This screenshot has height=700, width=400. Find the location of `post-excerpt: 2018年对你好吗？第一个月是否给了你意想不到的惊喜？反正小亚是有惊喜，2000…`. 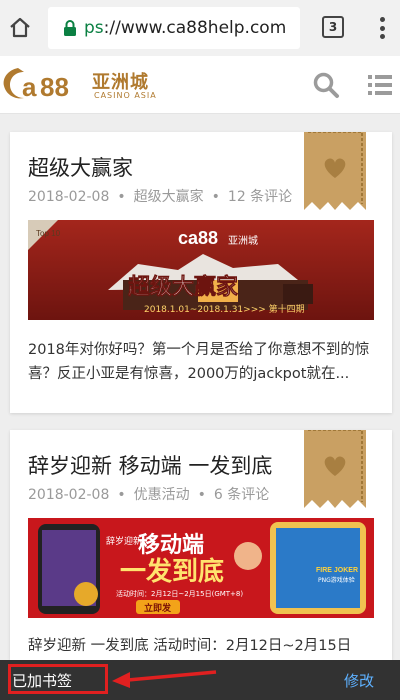

post-excerpt: 2018年对你好吗？第一个月是否给了你意想不到的惊喜？反正小亚是有惊喜，2000… is located at coordinates (199, 362).